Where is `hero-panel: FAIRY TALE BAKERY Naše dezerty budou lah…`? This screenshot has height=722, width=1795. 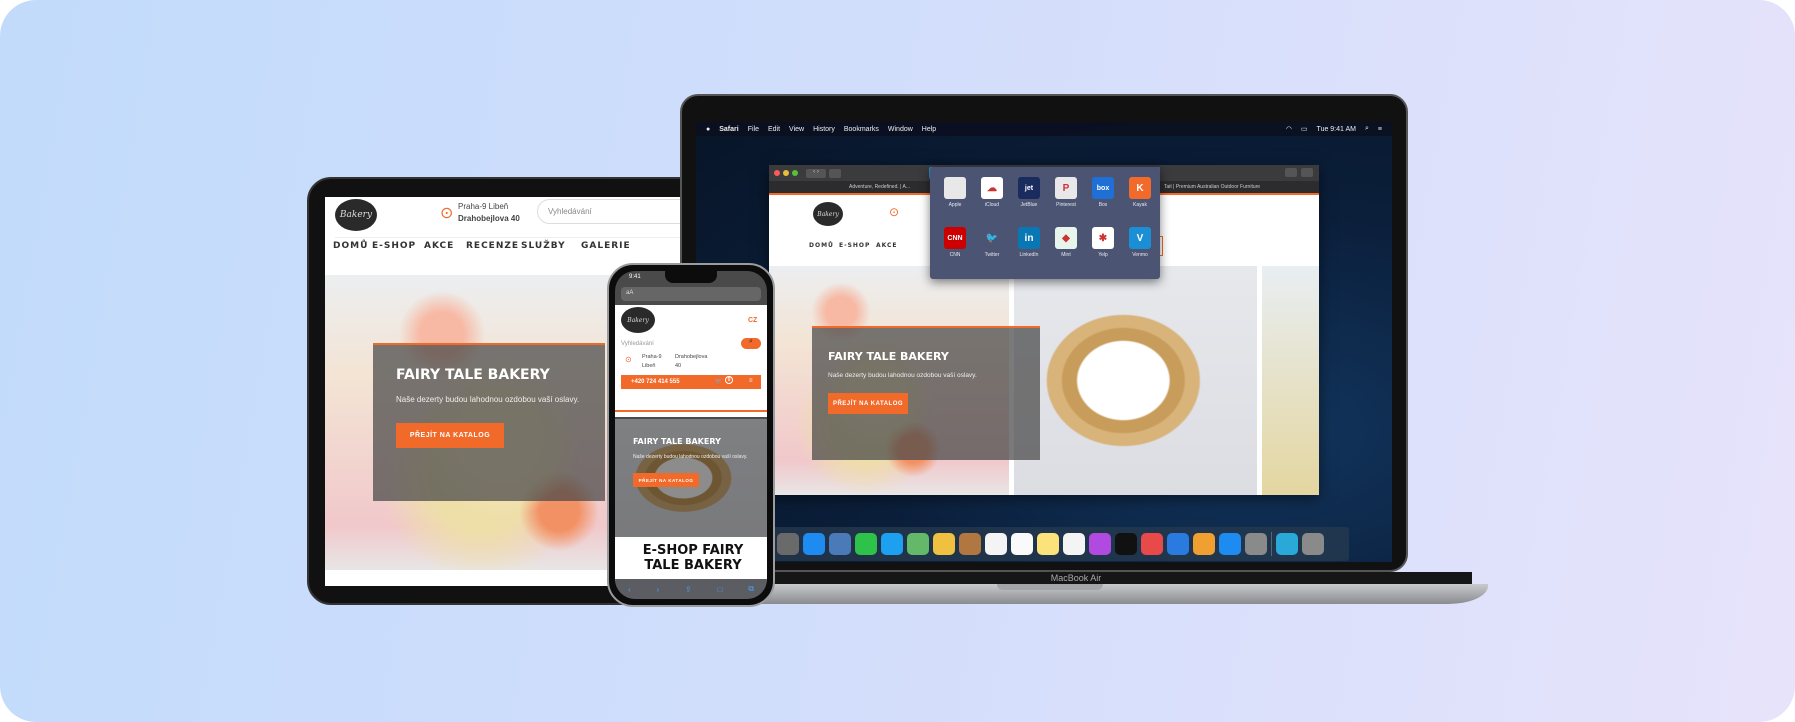 hero-panel: FAIRY TALE BAKERY Naše dezerty budou lah… is located at coordinates (926, 393).